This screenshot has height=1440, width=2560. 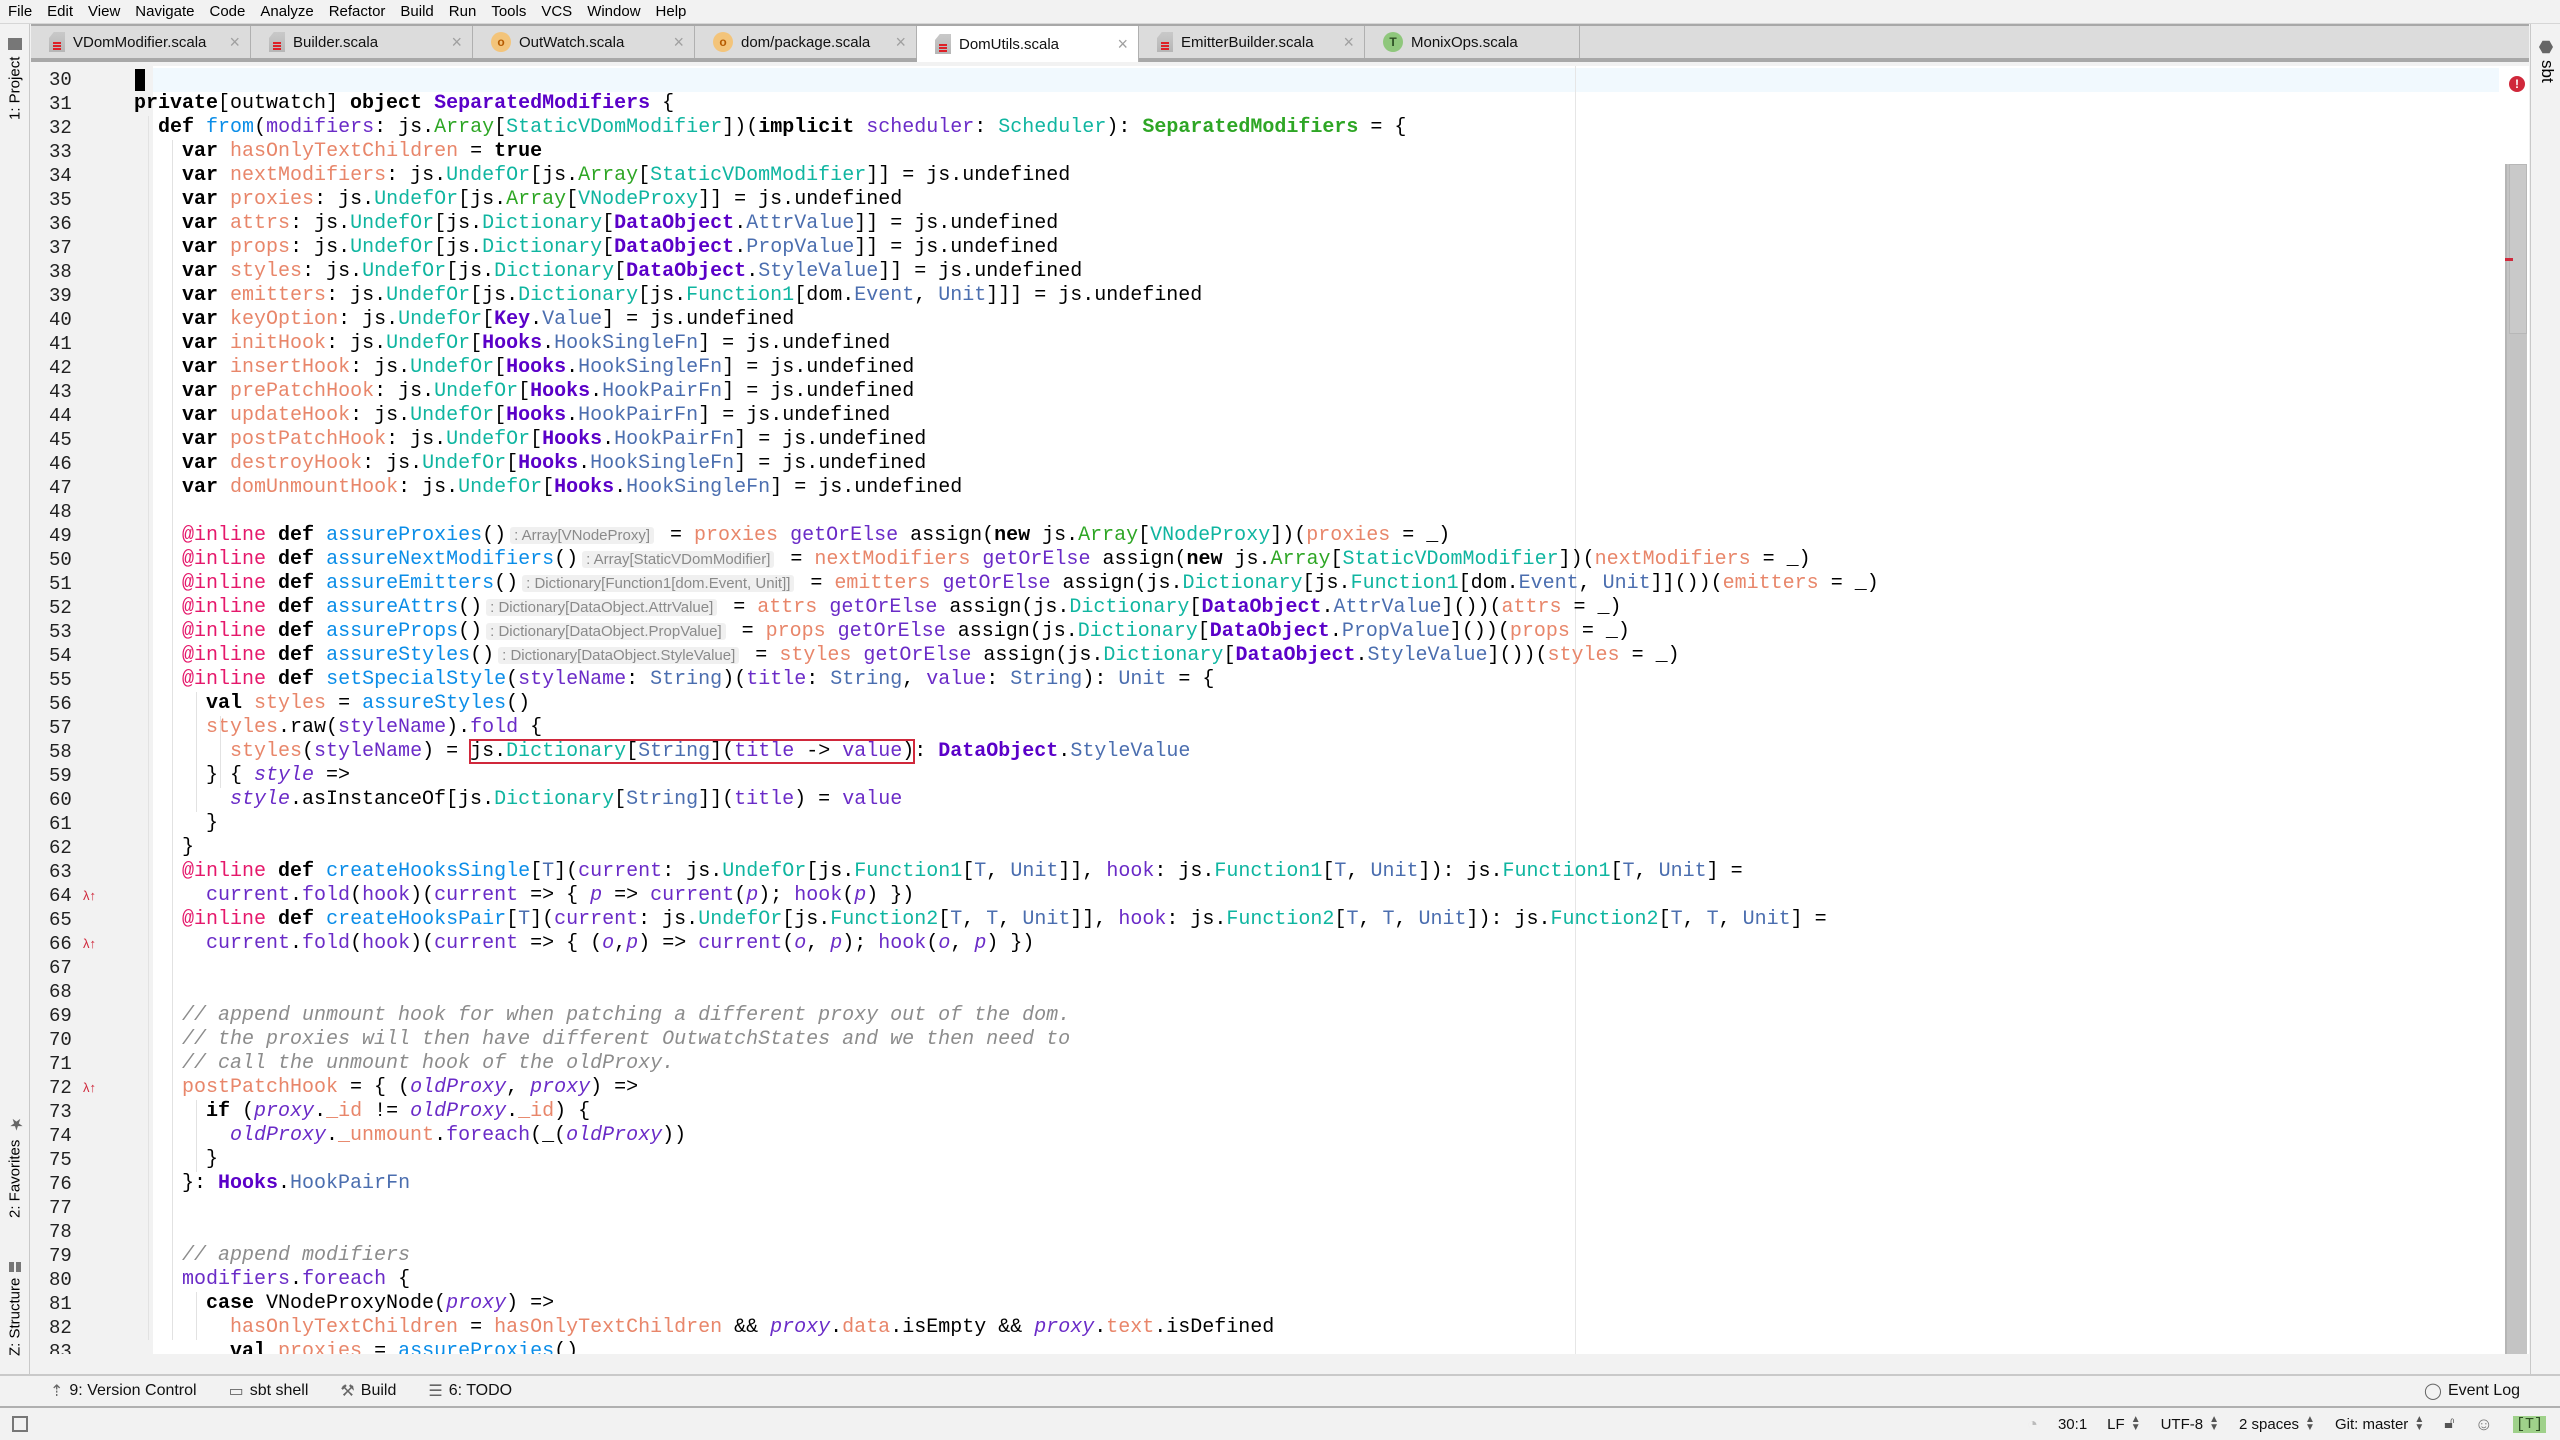 What do you see at coordinates (60, 1184) in the screenshot?
I see `line-number: 76` at bounding box center [60, 1184].